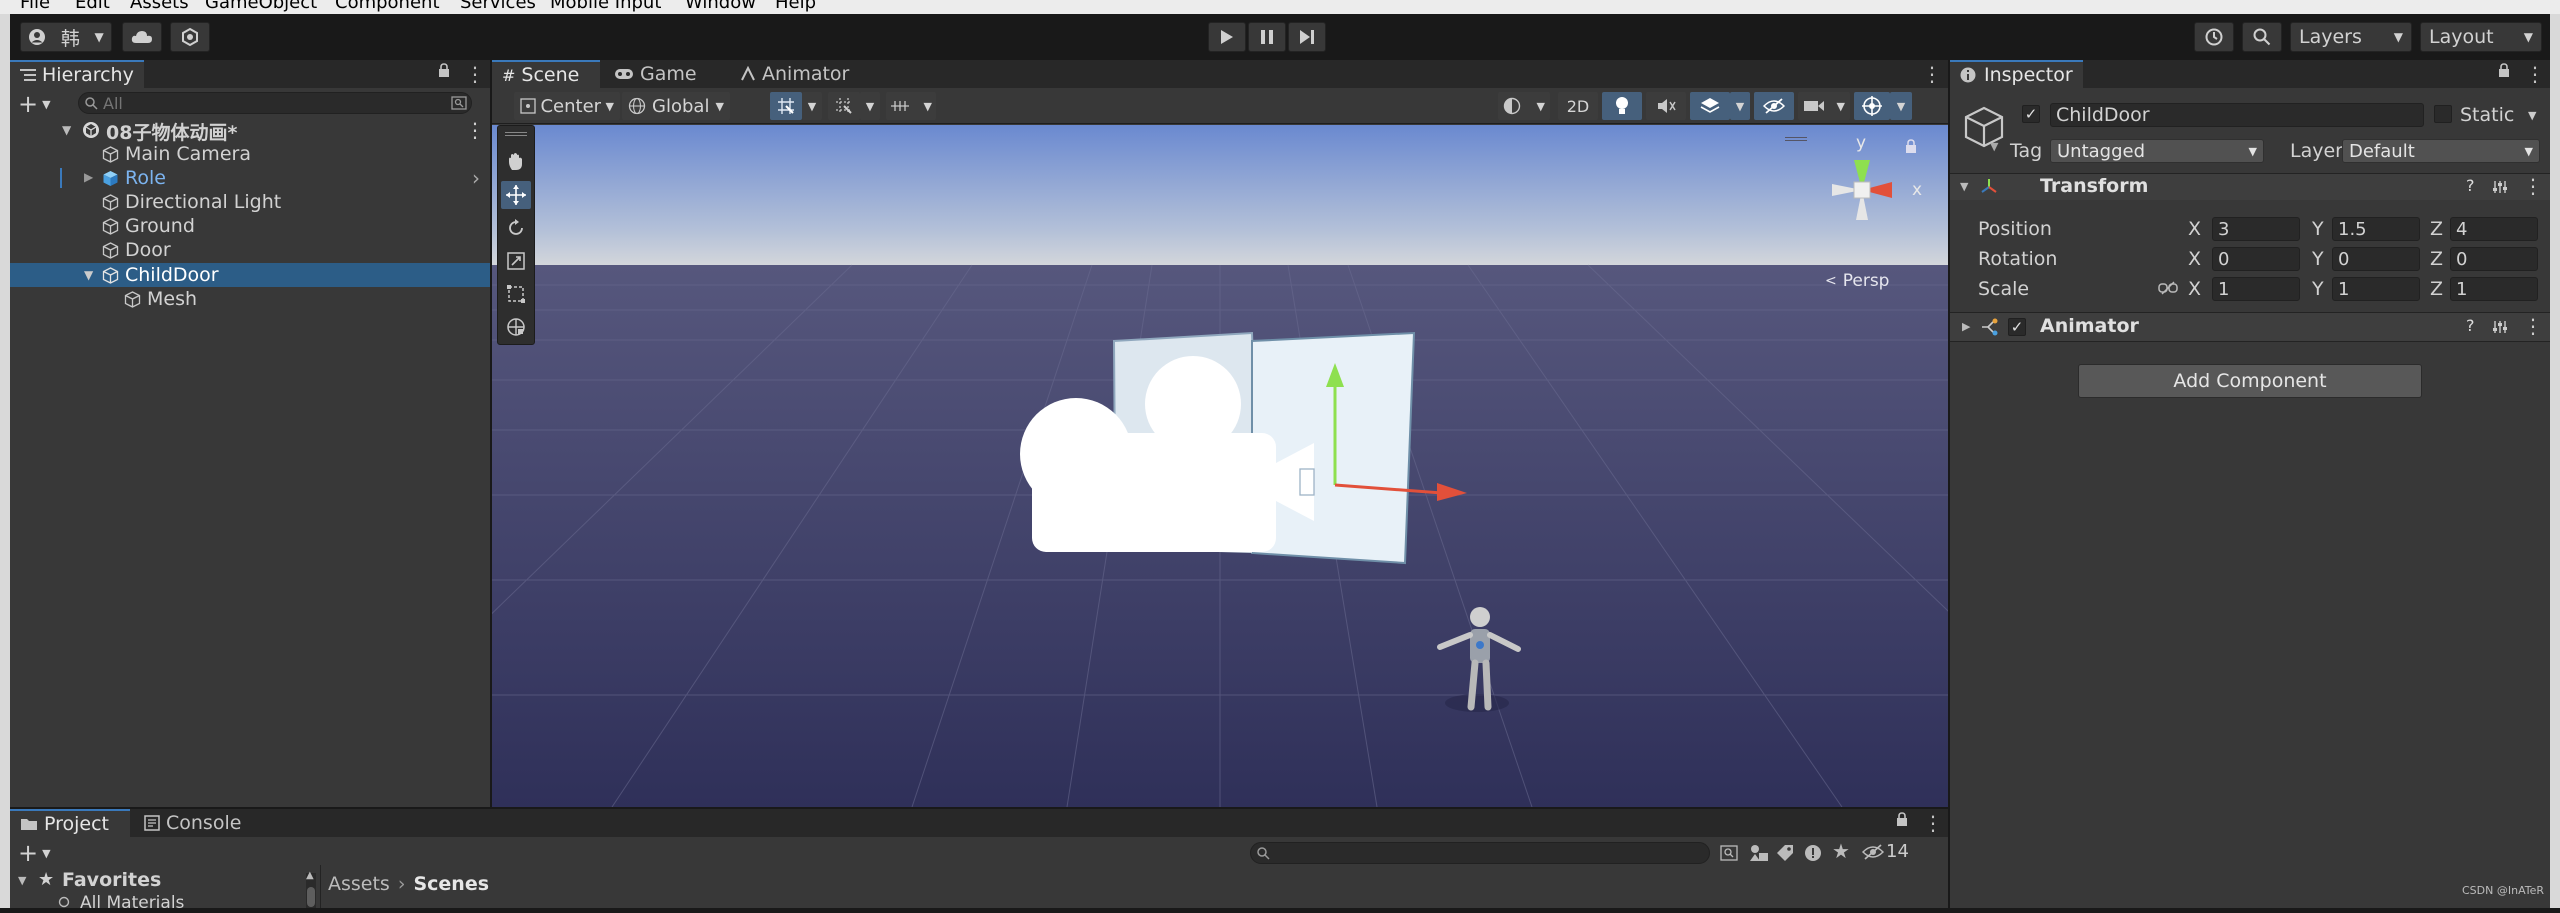 Image resolution: width=2560 pixels, height=913 pixels. What do you see at coordinates (310, 875) in the screenshot?
I see `scroll-up-icon: ▲` at bounding box center [310, 875].